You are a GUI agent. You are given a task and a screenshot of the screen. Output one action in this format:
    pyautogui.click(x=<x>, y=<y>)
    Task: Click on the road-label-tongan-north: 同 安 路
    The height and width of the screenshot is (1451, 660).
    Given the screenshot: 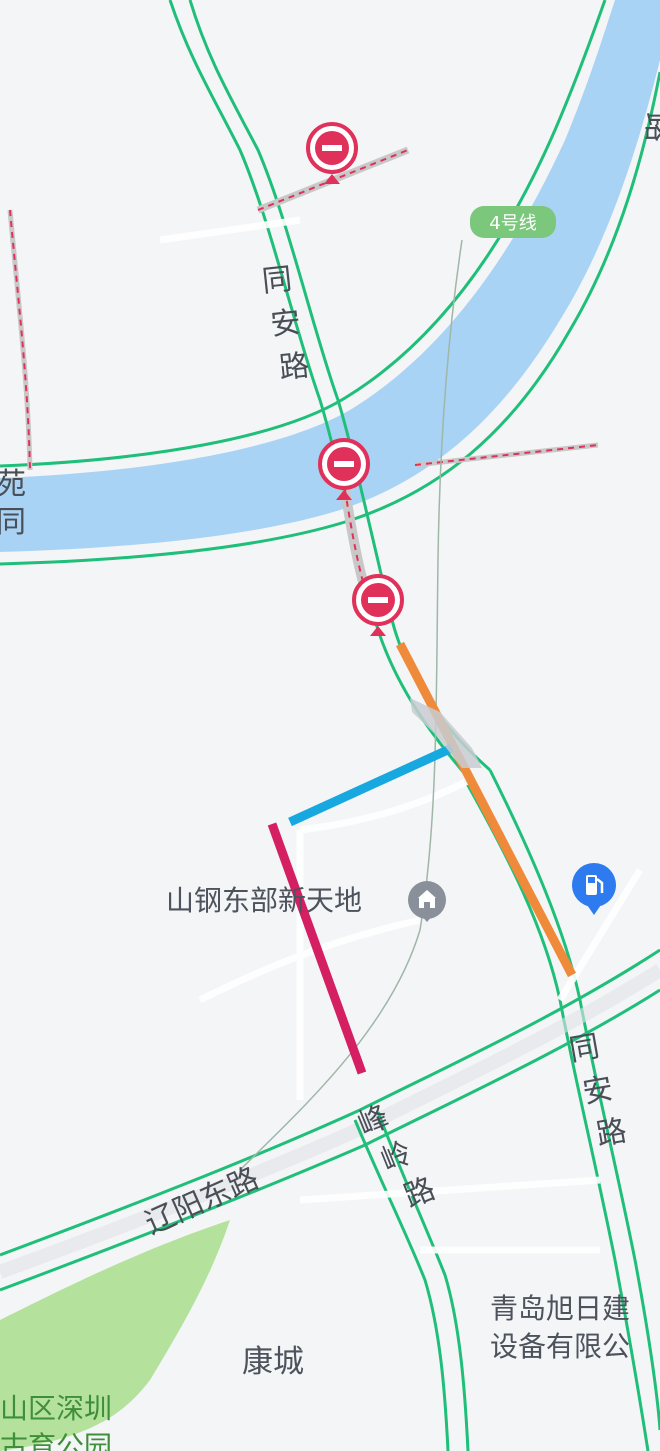 What is the action you would take?
    pyautogui.click(x=285, y=324)
    